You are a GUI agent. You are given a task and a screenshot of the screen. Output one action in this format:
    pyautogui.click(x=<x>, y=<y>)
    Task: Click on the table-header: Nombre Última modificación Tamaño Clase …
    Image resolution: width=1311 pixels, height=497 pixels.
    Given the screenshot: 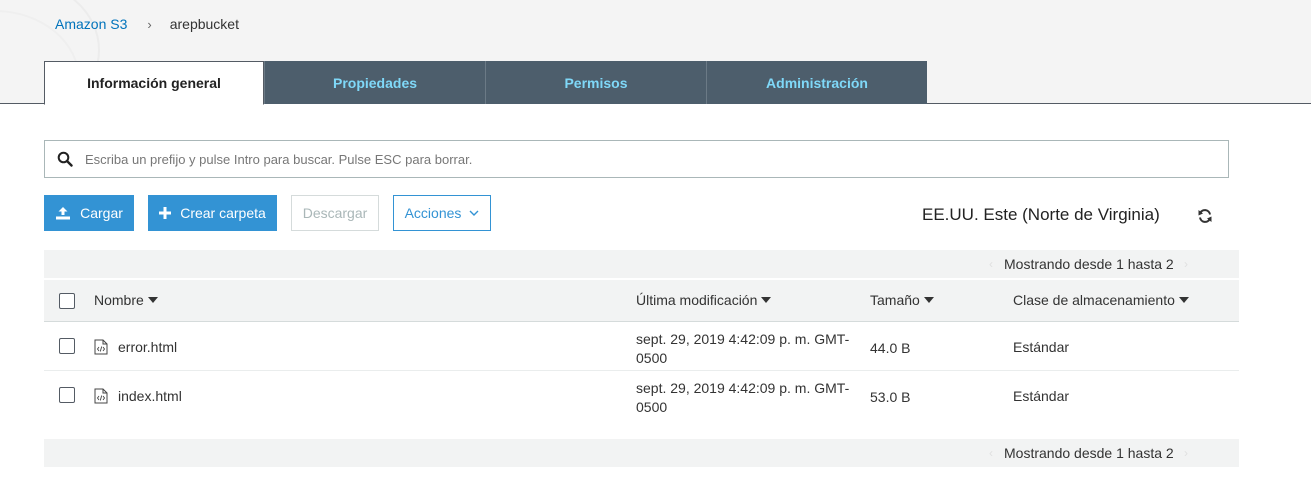 What is the action you would take?
    pyautogui.click(x=641, y=301)
    